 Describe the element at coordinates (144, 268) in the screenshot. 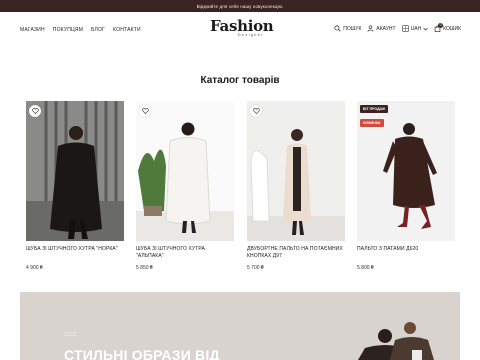

I see `product-price: 5 850 ₴` at that location.